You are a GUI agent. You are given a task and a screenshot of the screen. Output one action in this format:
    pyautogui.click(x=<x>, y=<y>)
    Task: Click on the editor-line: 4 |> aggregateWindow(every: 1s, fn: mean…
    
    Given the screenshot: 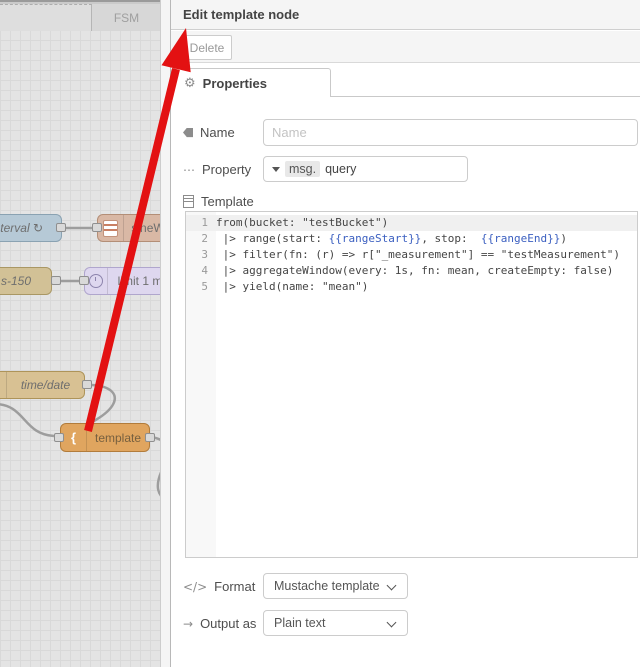 What is the action you would take?
    pyautogui.click(x=411, y=271)
    